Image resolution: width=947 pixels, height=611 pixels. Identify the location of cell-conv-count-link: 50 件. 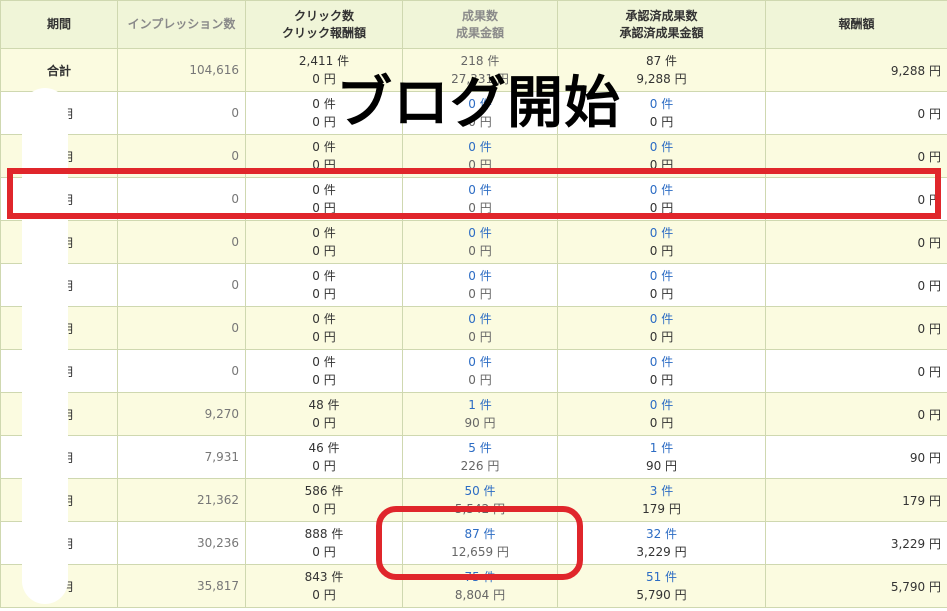
(480, 491).